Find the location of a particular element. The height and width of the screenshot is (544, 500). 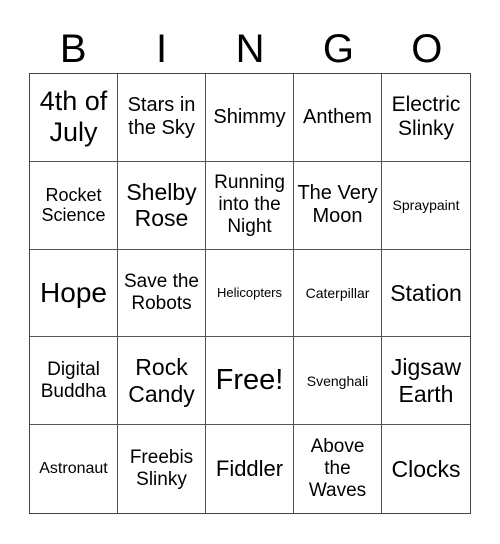

header-letter-g: G is located at coordinates (338, 49).